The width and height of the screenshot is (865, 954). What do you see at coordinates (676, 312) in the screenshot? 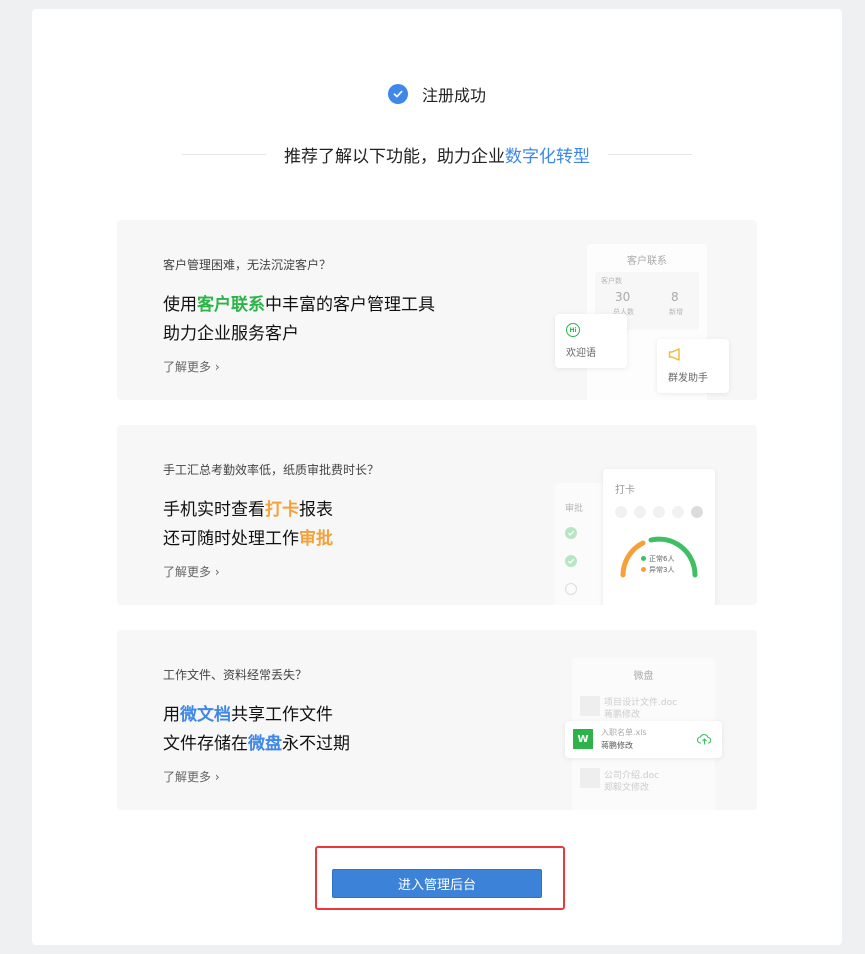
I see `stat2-label: 新增` at bounding box center [676, 312].